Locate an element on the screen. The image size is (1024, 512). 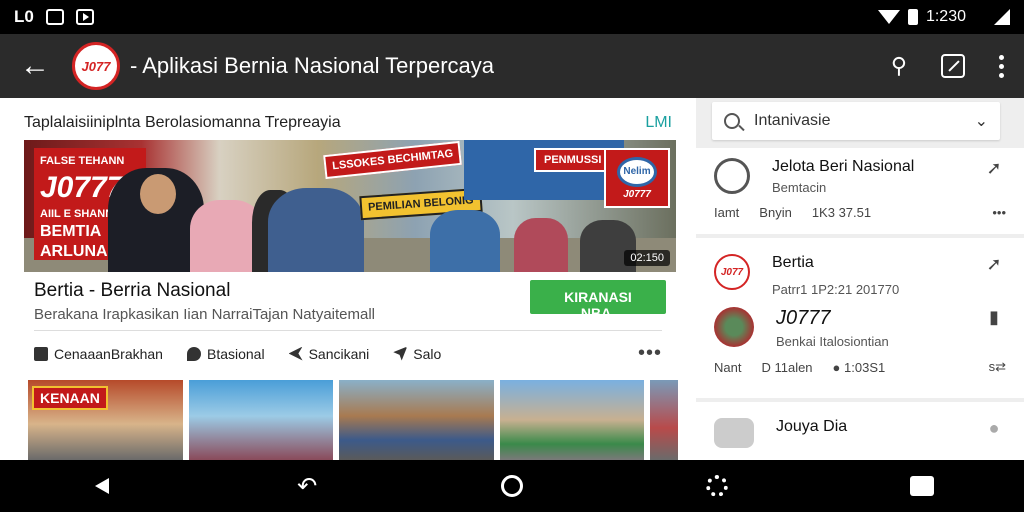
app-title: - Aplikasi Bernia Nasional Terpercaya is located at coordinates (312, 65).